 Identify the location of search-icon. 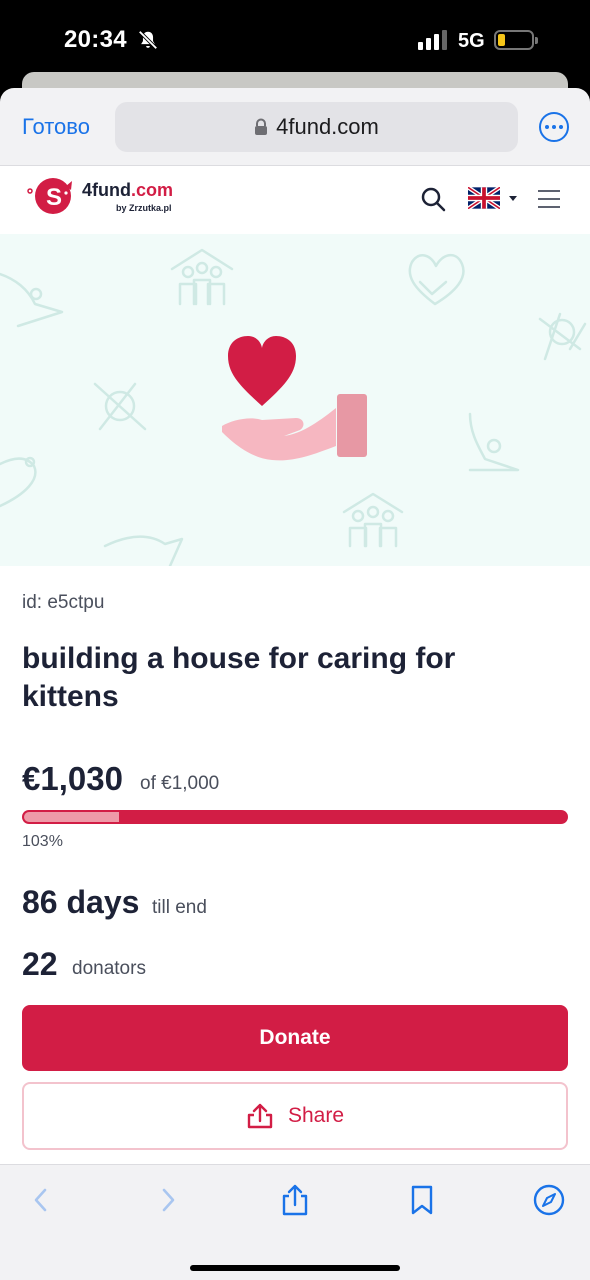
(433, 199).